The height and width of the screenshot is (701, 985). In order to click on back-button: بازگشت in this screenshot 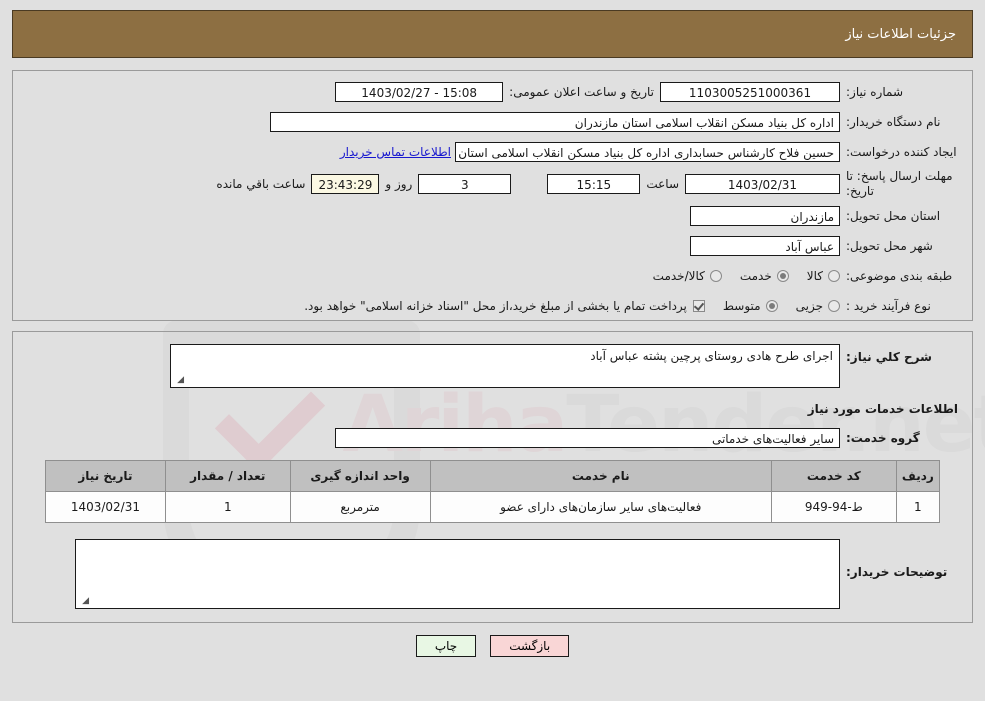, I will do `click(529, 646)`.